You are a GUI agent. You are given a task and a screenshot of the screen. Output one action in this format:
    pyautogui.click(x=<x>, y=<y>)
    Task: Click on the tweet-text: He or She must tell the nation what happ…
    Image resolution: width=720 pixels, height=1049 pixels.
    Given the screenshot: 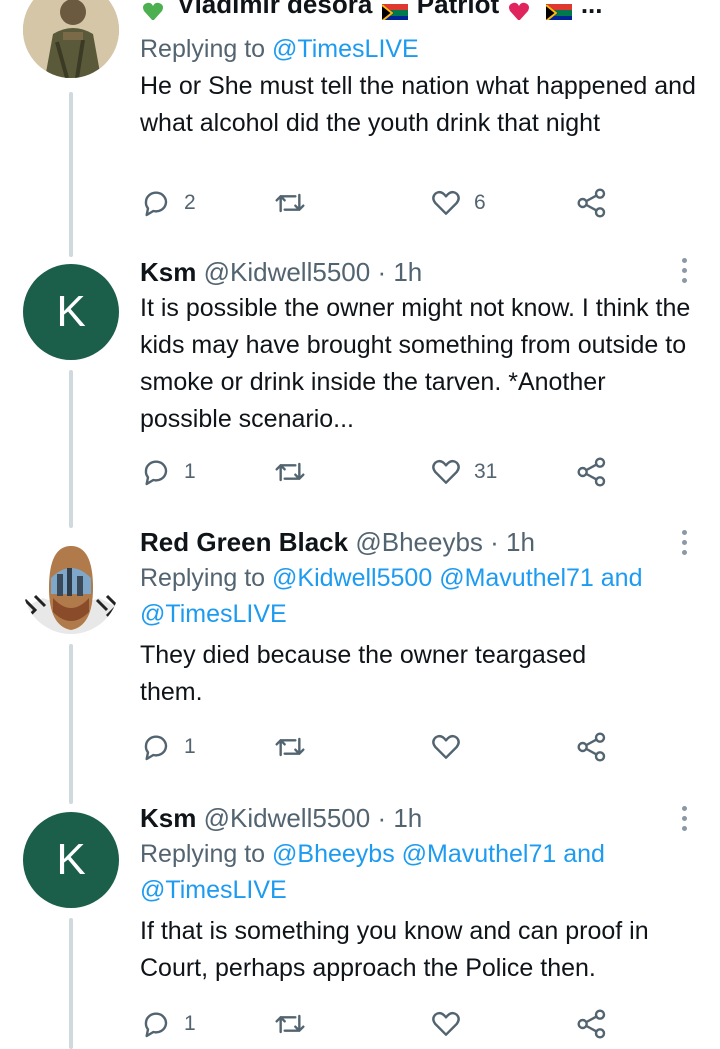 What is the action you would take?
    pyautogui.click(x=418, y=104)
    